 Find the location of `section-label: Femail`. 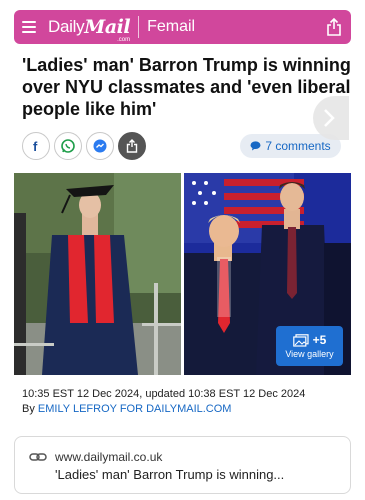

section-label: Femail is located at coordinates (171, 27).